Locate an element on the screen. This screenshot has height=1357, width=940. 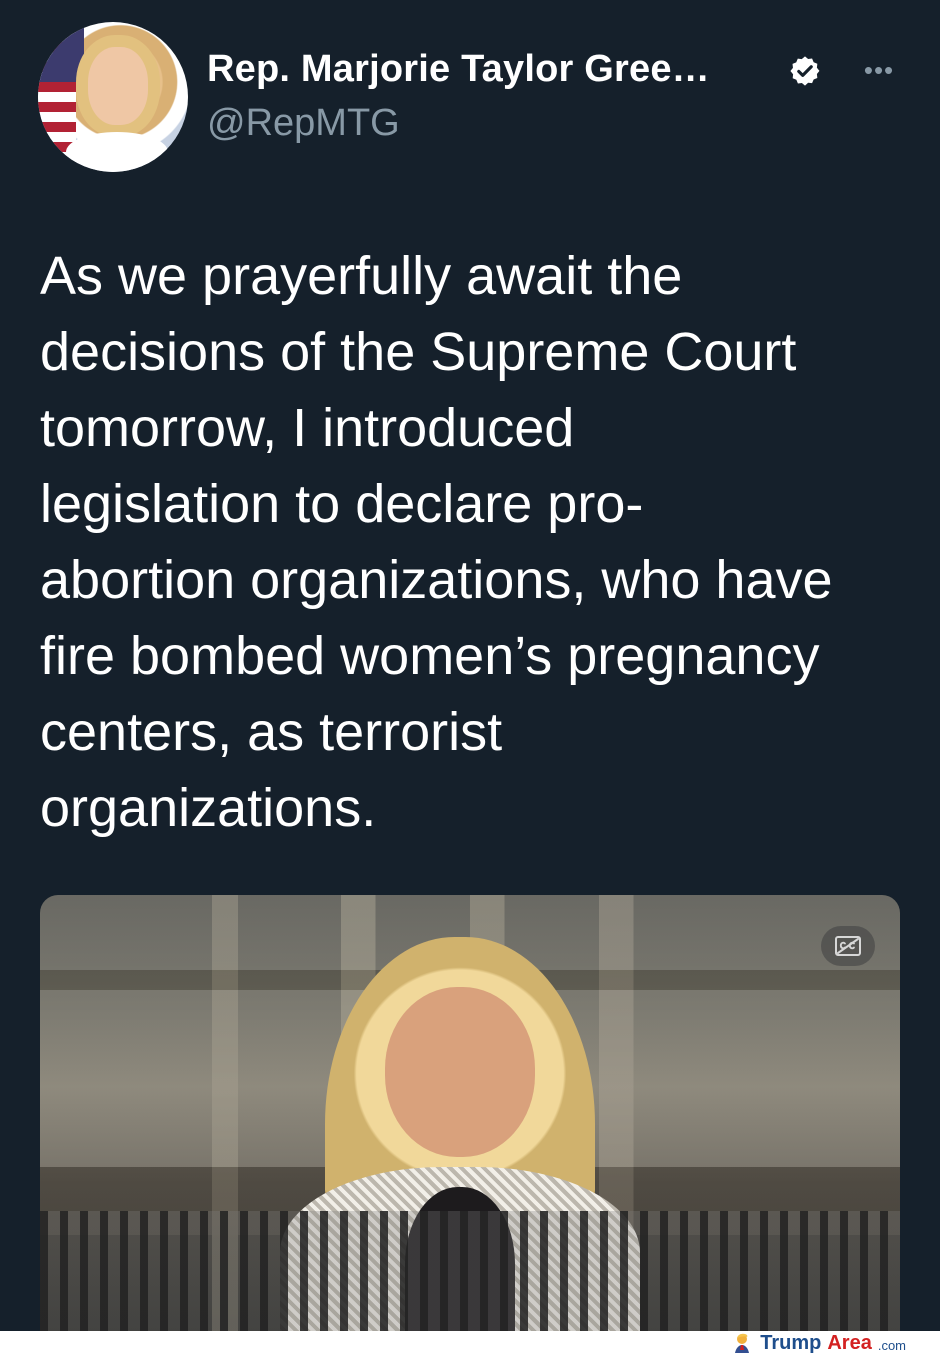
person-top is located at coordinates (460, 1259).